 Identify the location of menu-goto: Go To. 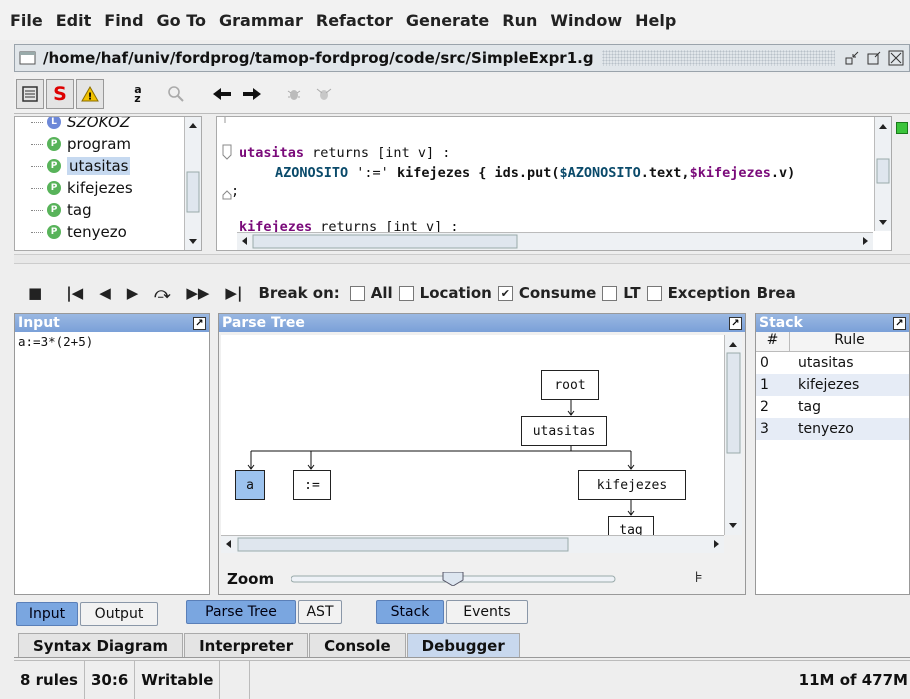
(181, 20).